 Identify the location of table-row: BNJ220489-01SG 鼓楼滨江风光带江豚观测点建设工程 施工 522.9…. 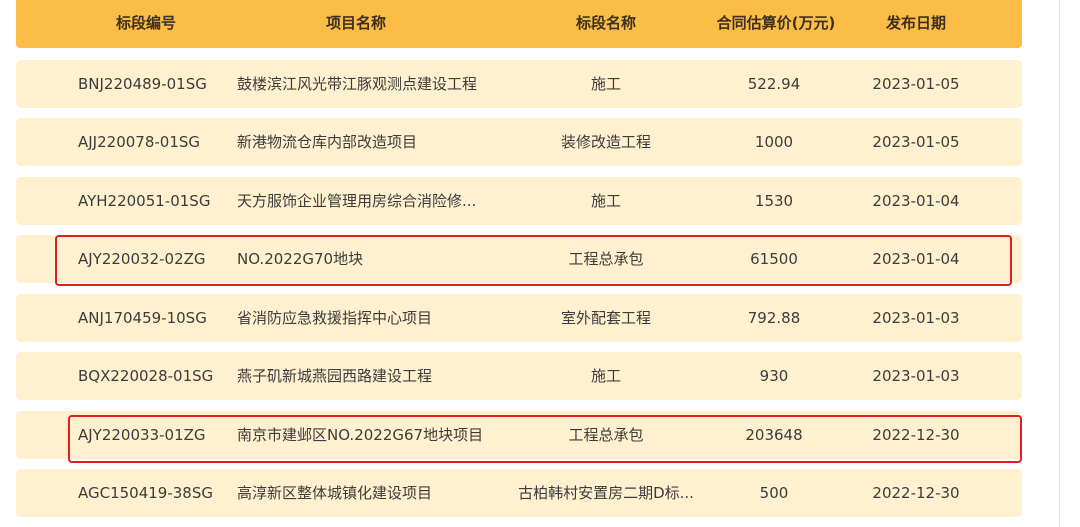
(519, 84).